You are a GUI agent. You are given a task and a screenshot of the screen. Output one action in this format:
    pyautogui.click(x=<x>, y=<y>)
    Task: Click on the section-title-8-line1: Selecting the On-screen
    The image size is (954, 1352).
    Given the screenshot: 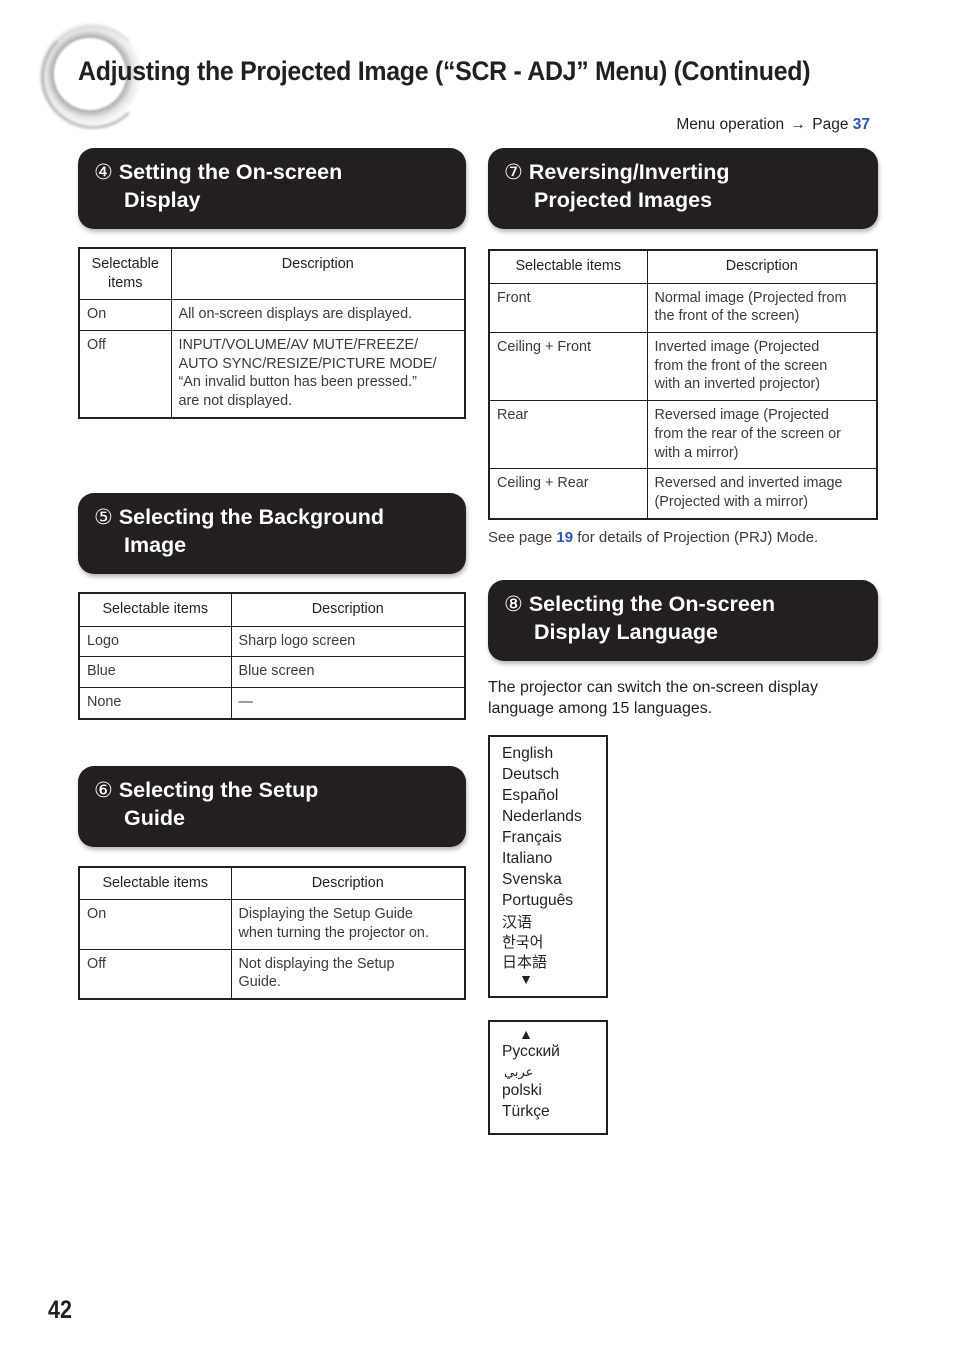 What is the action you would take?
    pyautogui.click(x=651, y=603)
    